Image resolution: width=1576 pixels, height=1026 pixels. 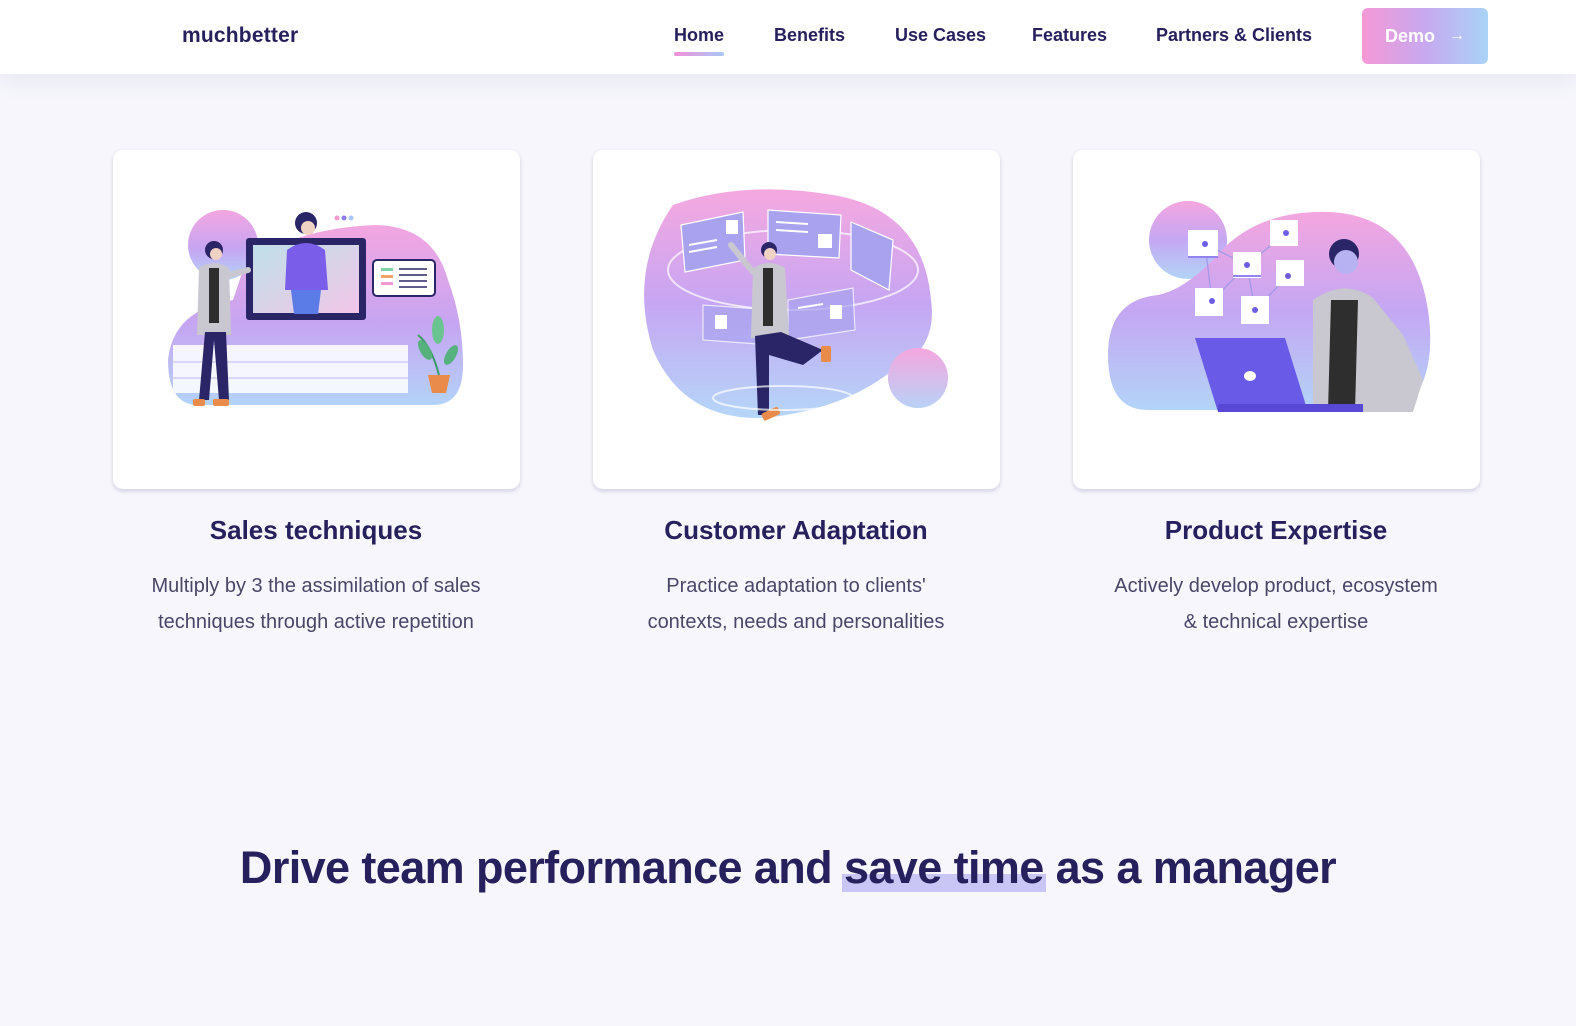 I want to click on demo-button-label: Demo, so click(x=1409, y=35).